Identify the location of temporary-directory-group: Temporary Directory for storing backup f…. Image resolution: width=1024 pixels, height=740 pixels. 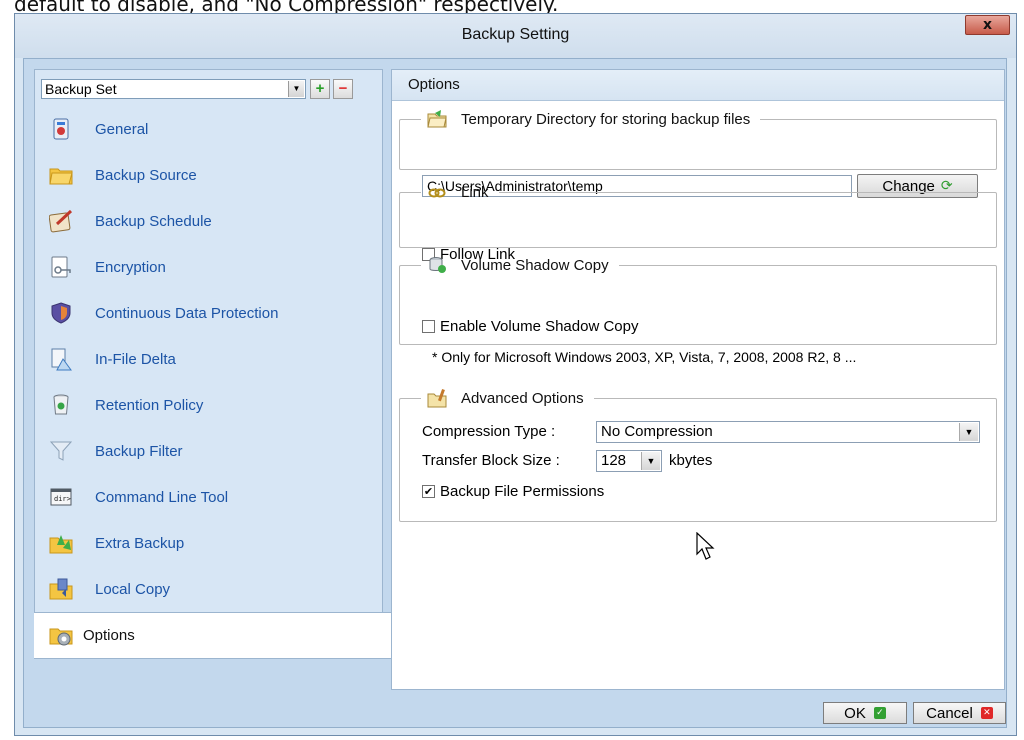
(698, 139).